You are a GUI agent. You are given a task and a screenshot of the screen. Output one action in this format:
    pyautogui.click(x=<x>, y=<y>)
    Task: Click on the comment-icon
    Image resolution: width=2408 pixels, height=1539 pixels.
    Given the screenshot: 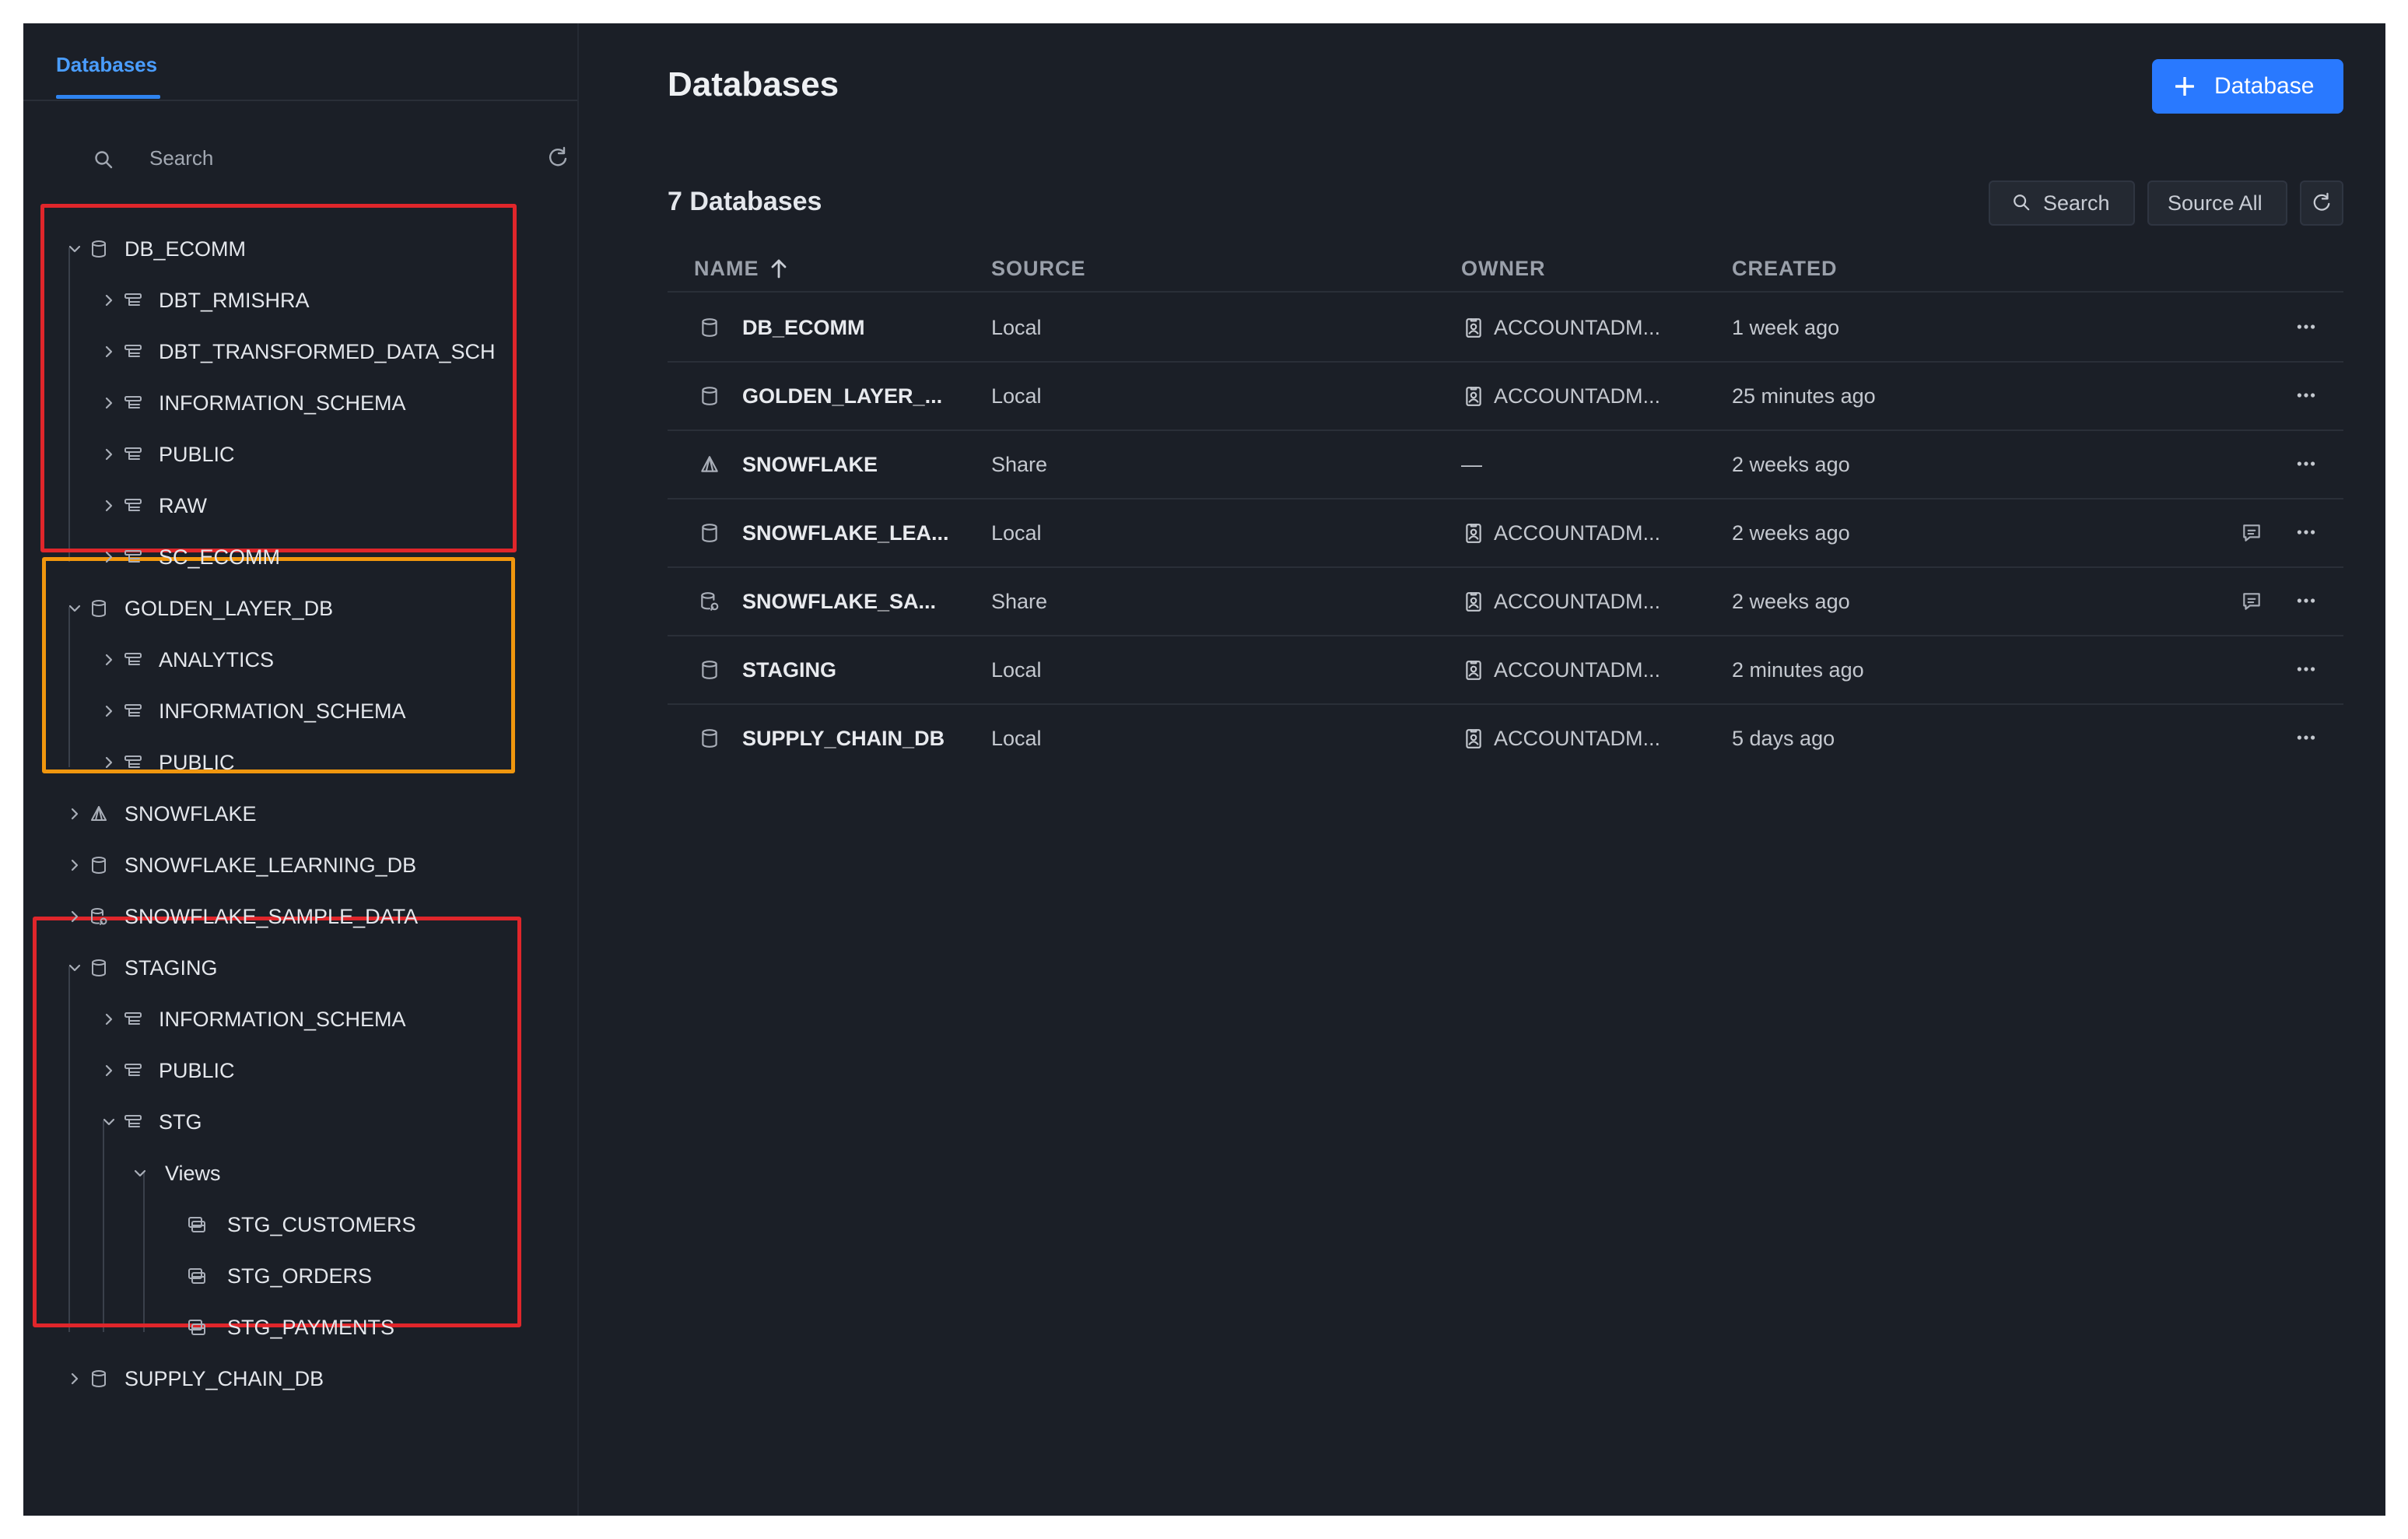 What is the action you would take?
    pyautogui.click(x=2251, y=533)
    